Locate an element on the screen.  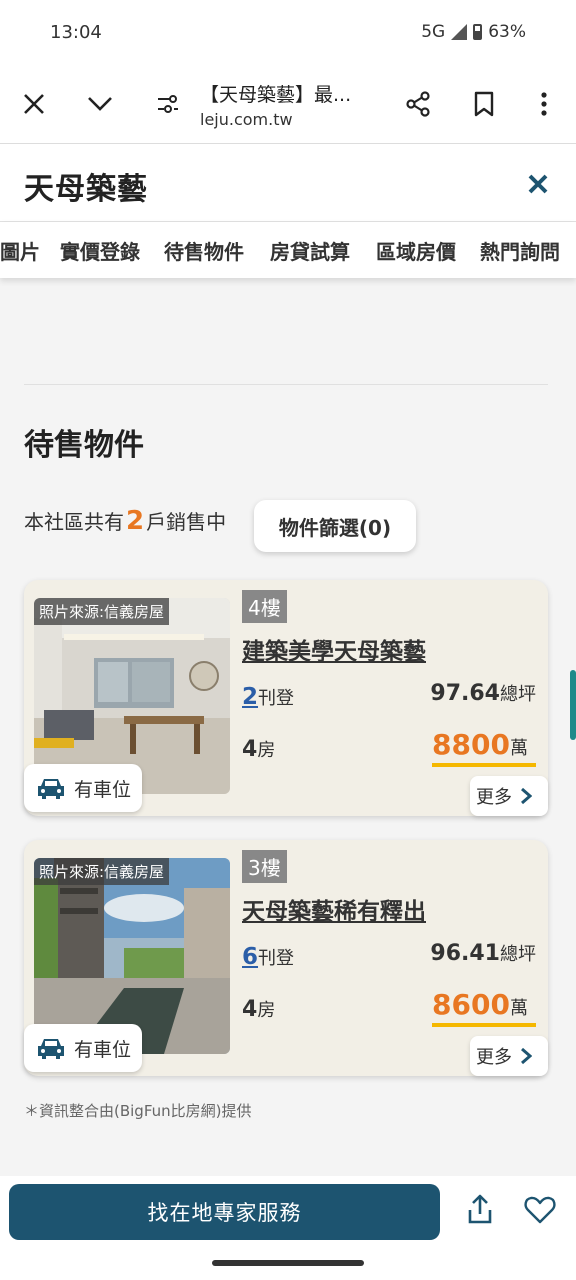
close-icon is located at coordinates (538, 184).